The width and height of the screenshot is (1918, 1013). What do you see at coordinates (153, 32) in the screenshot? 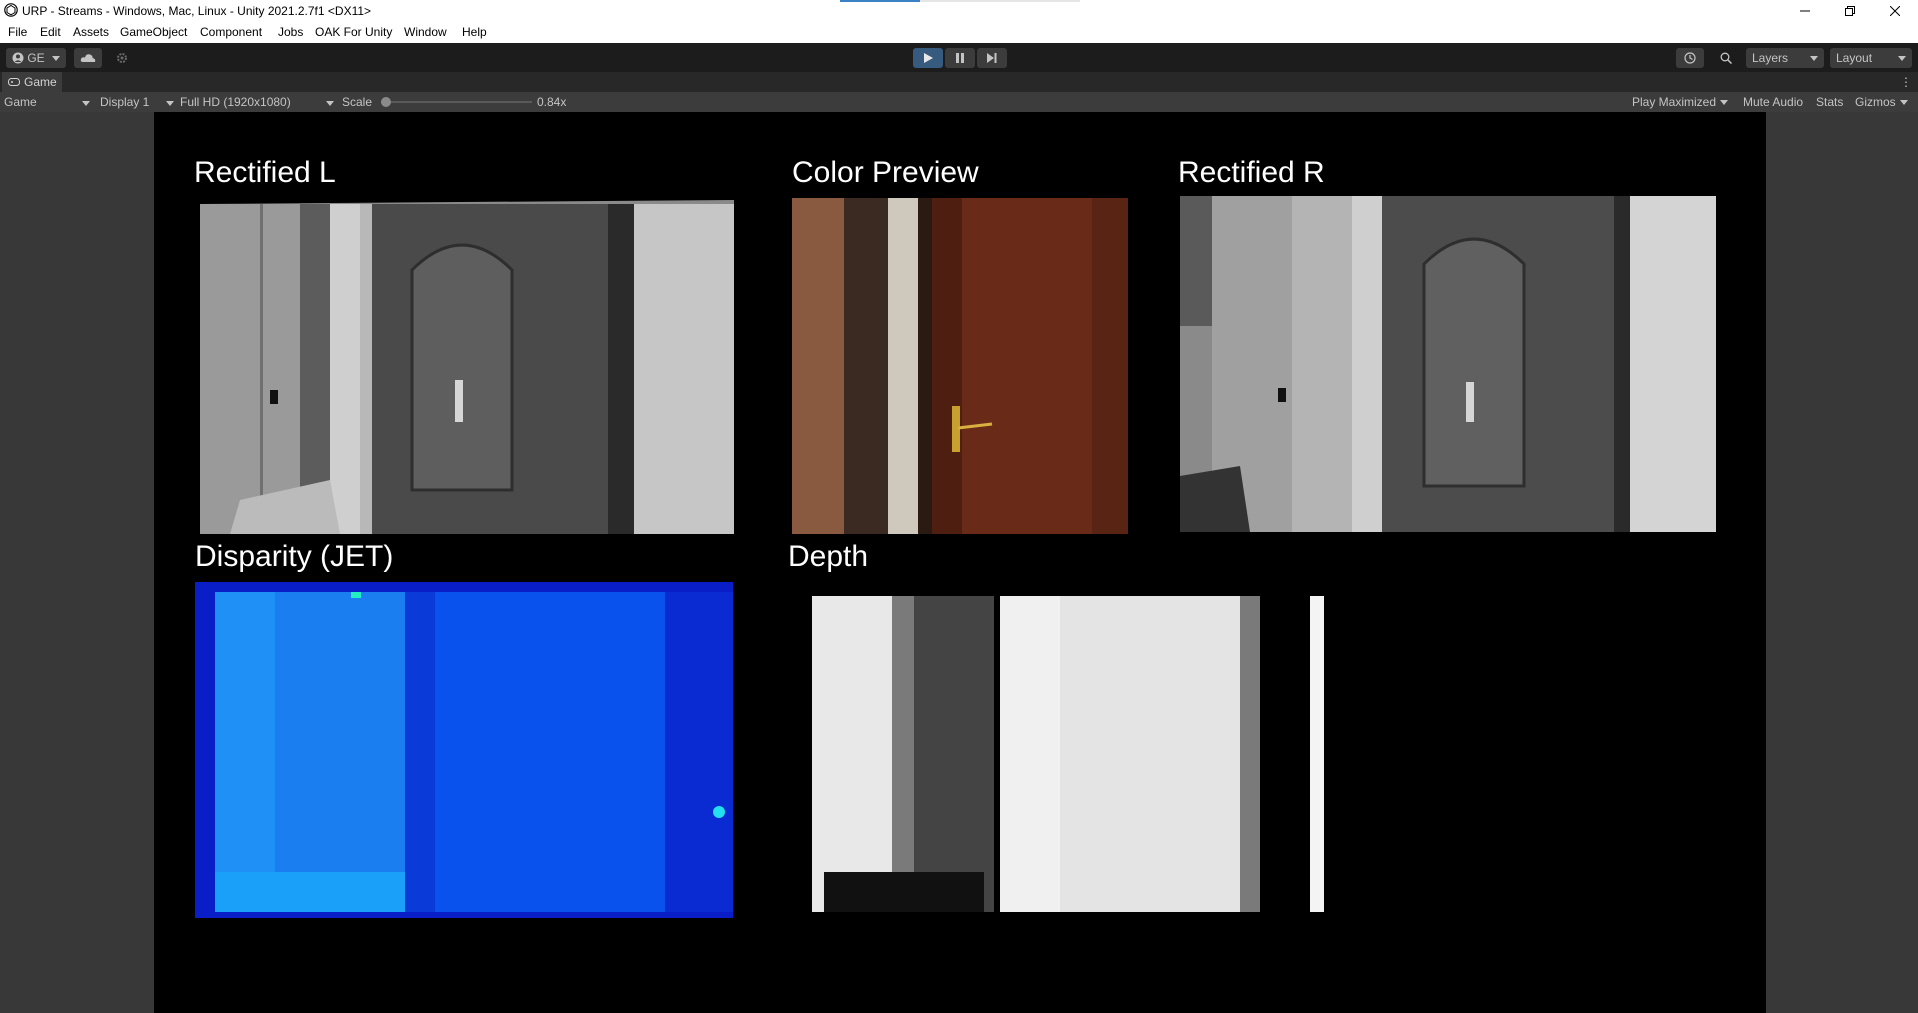
I see `menu-gameobject: GameObject` at bounding box center [153, 32].